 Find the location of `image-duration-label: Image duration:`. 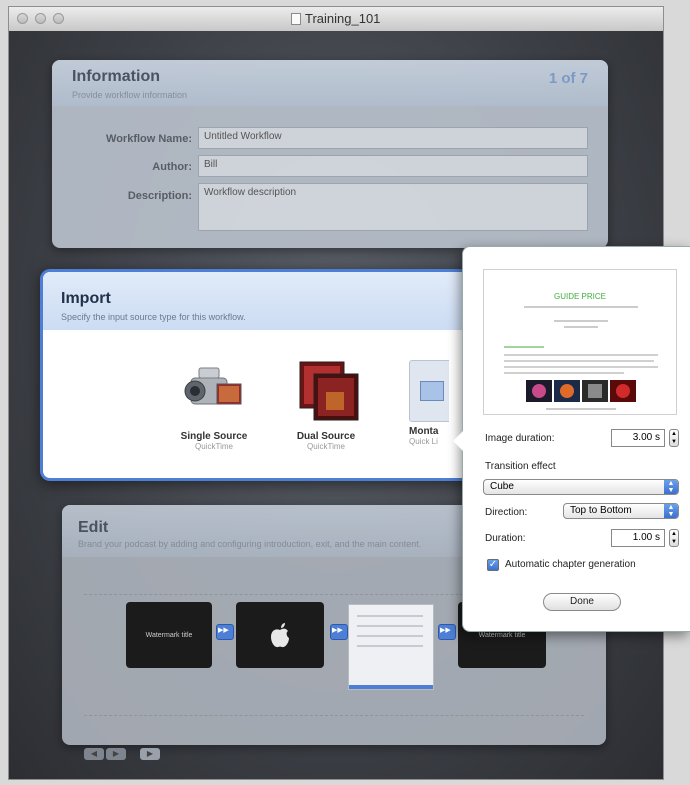

image-duration-label: Image duration: is located at coordinates (520, 438).